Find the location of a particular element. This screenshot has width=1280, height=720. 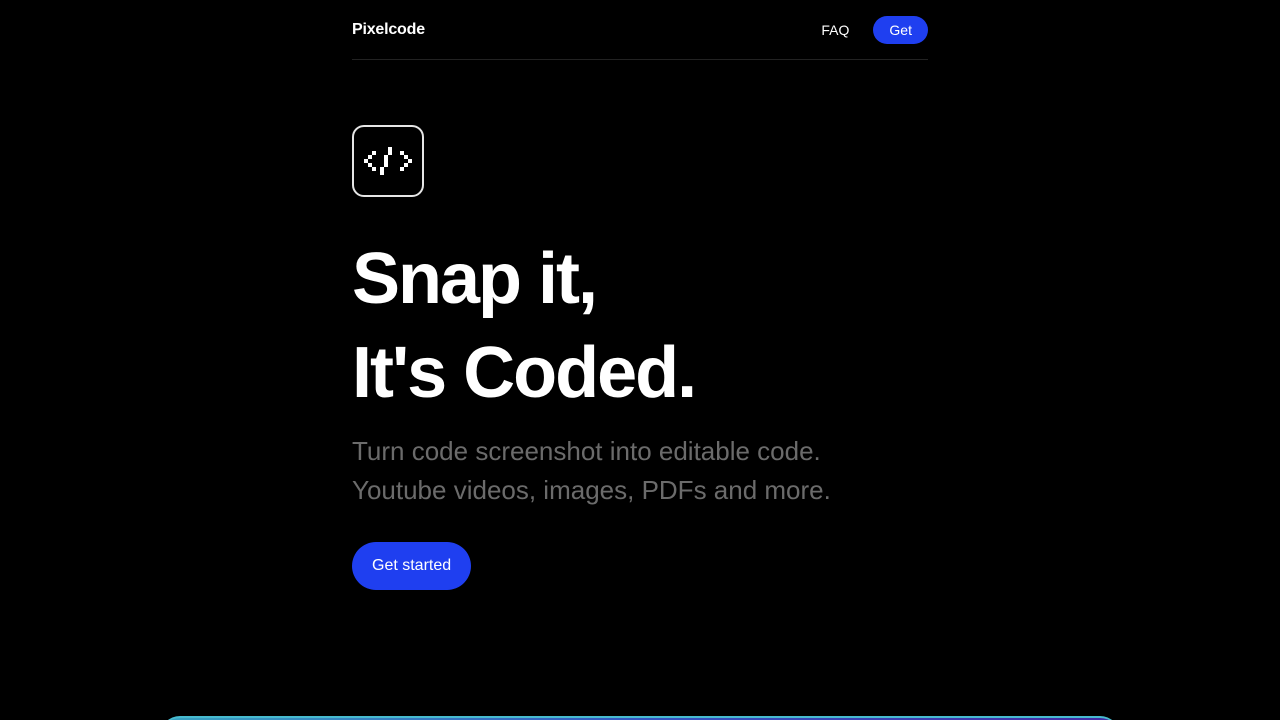

nav-actions: FAQ Get is located at coordinates (874, 29).